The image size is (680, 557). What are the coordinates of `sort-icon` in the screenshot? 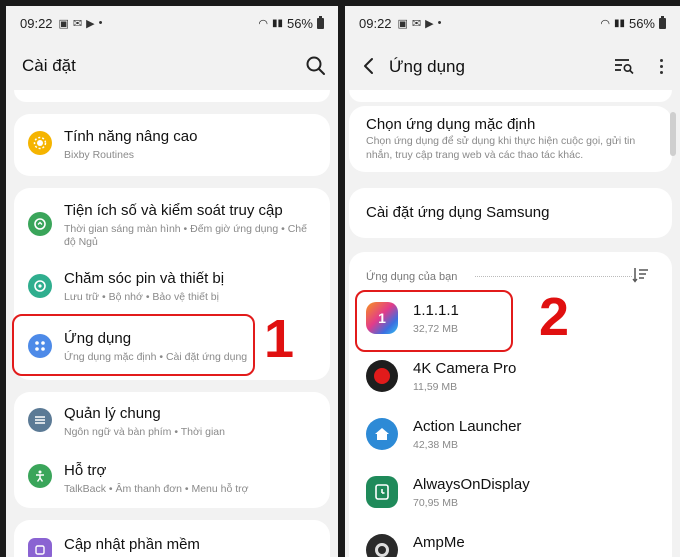 It's located at (641, 275).